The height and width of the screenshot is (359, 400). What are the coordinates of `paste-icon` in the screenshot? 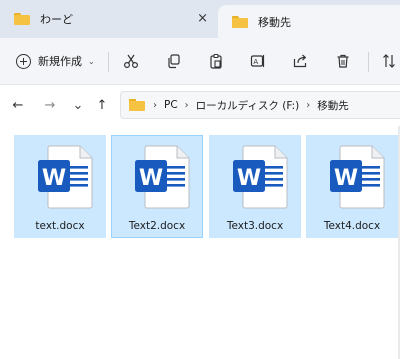 It's located at (216, 61).